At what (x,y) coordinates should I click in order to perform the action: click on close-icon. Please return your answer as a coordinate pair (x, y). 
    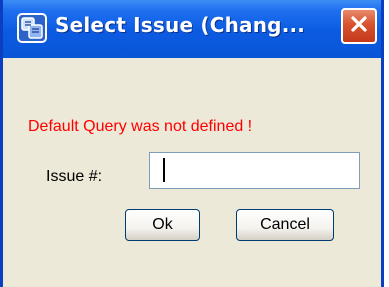
    Looking at the image, I should click on (359, 26).